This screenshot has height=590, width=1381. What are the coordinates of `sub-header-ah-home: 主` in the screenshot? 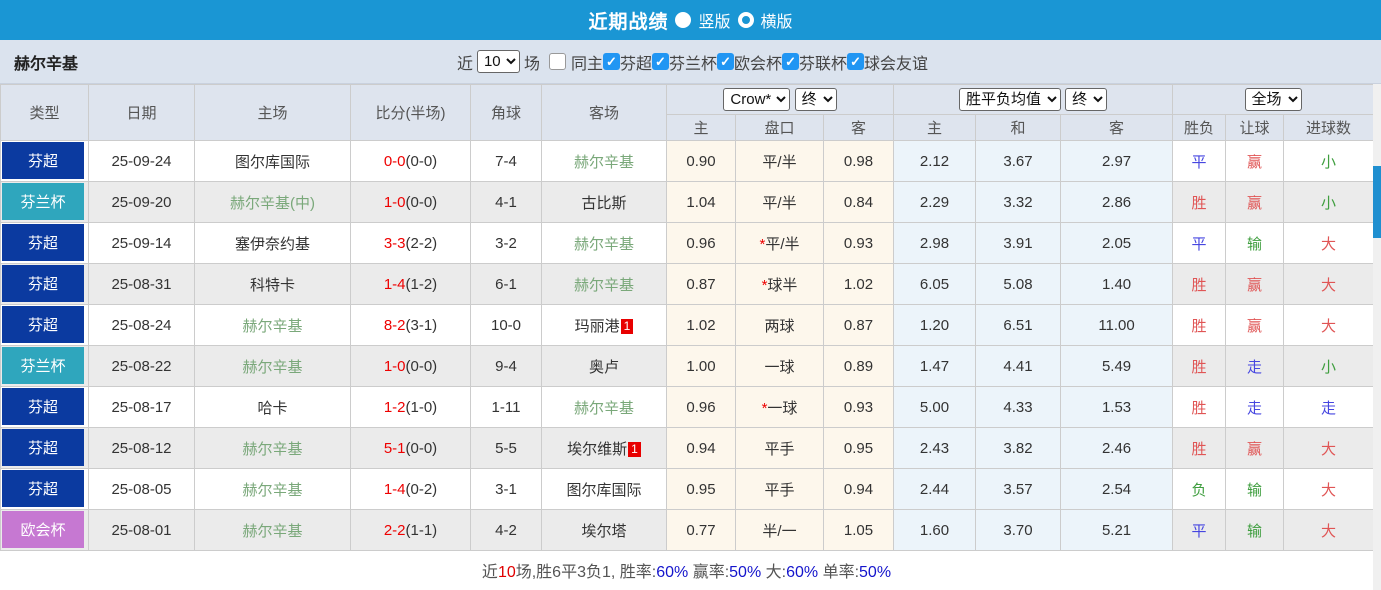 It's located at (701, 127).